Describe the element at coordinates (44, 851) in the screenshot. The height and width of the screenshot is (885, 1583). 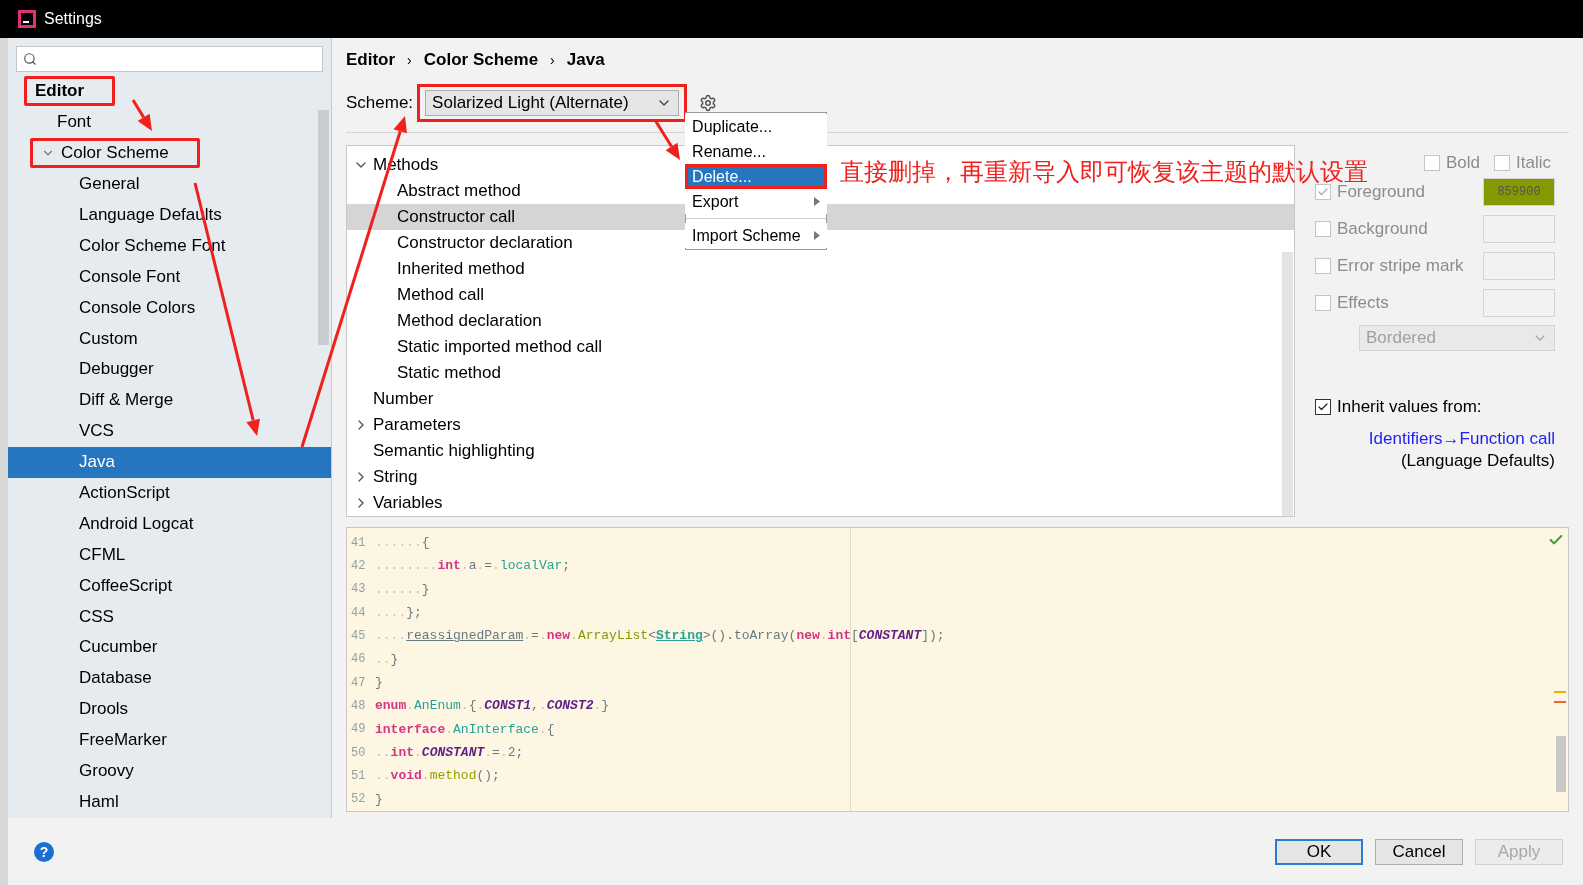
I see `help-button: ?` at that location.